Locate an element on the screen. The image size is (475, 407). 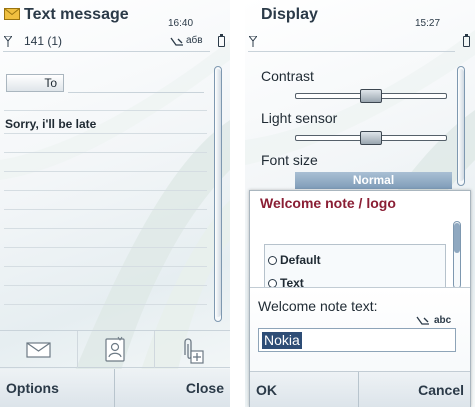
light-sensor-slider is located at coordinates (371, 138).